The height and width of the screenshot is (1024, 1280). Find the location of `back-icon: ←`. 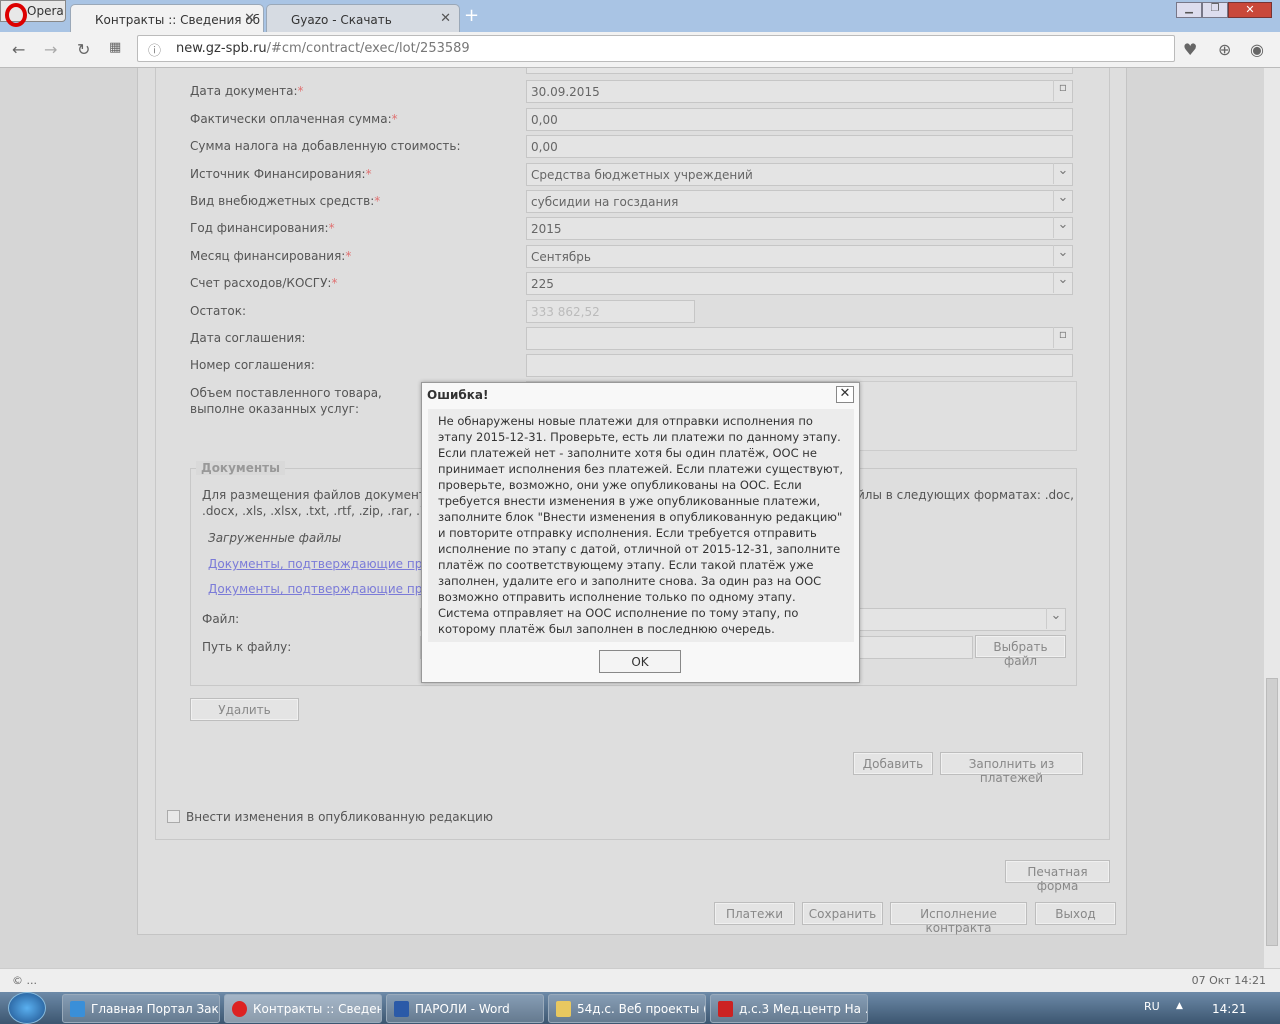

back-icon: ← is located at coordinates (18, 49).